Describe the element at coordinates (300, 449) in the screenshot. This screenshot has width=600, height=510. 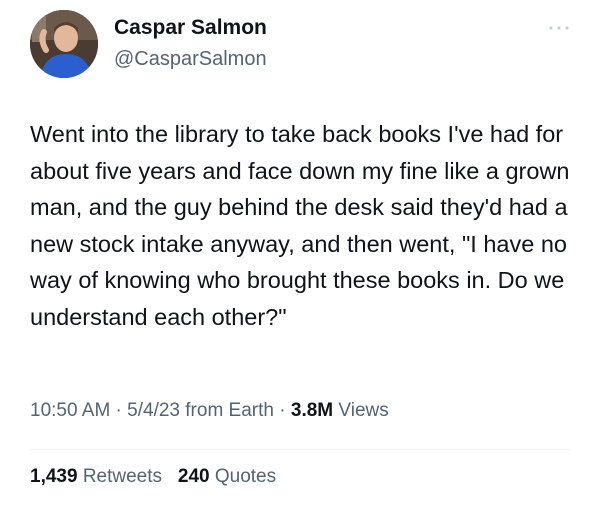
I see `divider` at that location.